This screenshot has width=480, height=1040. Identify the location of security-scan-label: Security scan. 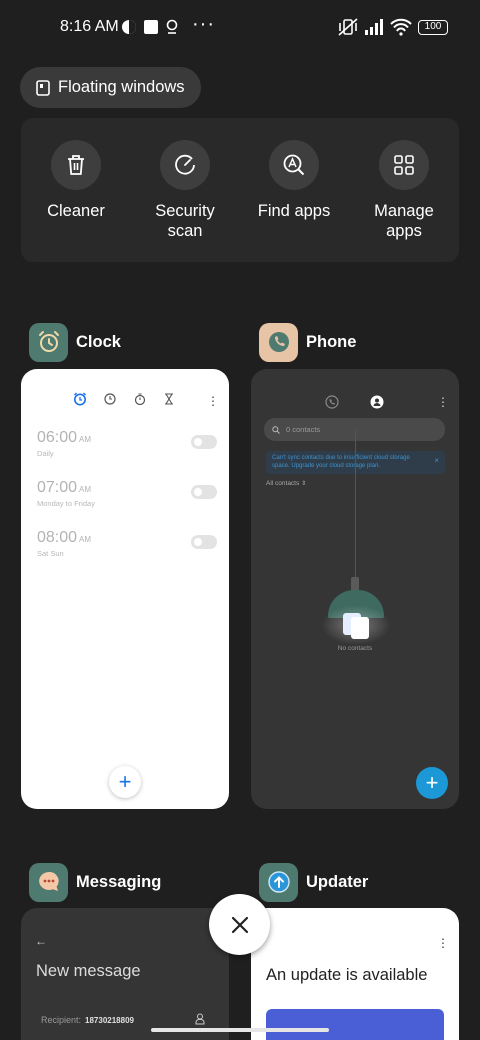
(185, 221).